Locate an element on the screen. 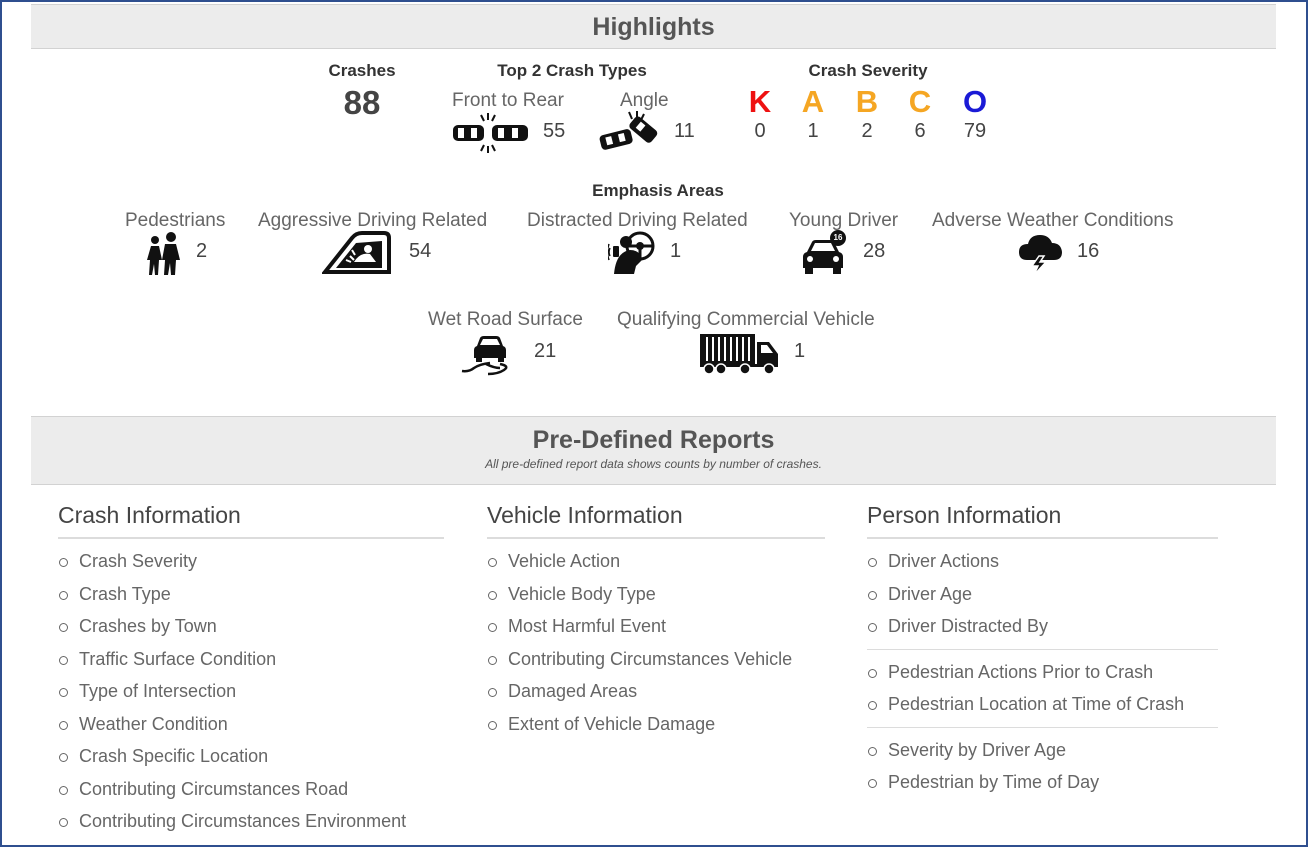 This screenshot has width=1308, height=847. report-link-vehicle-body-type: Vehicle Body Type is located at coordinates (656, 594).